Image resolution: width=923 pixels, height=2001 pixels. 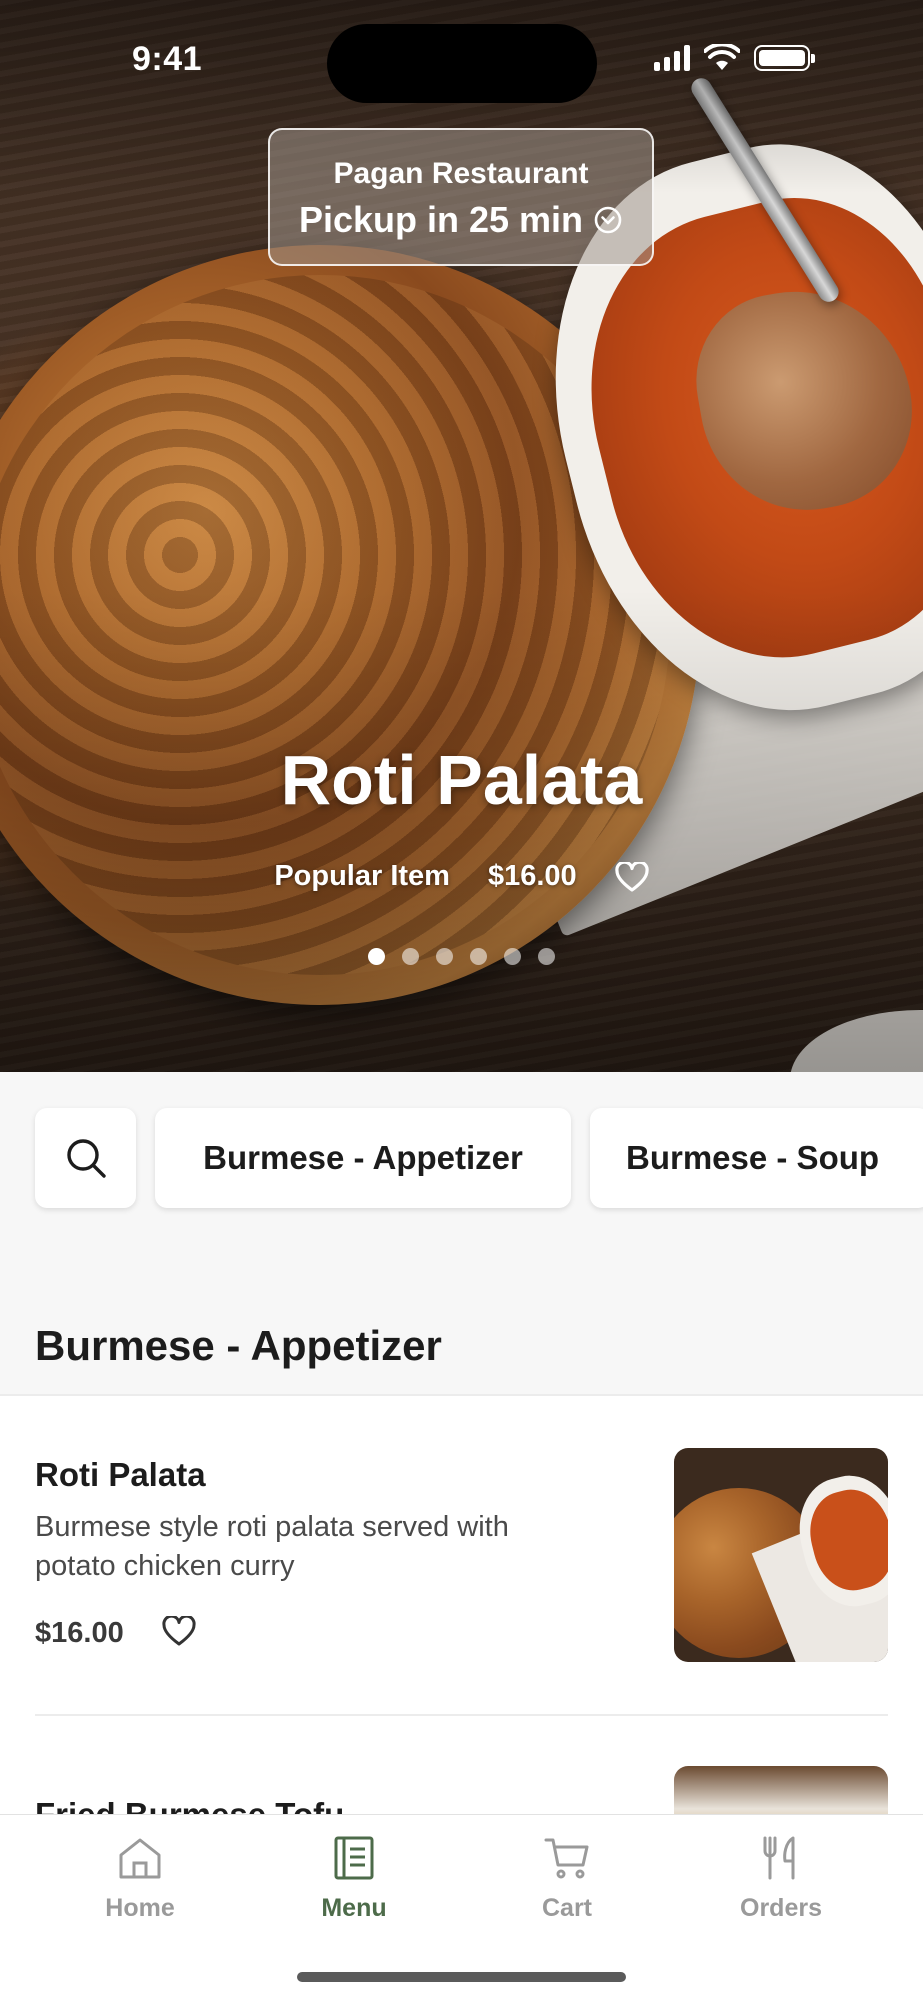 What do you see at coordinates (167, 59) in the screenshot?
I see `status-time: 9:41` at bounding box center [167, 59].